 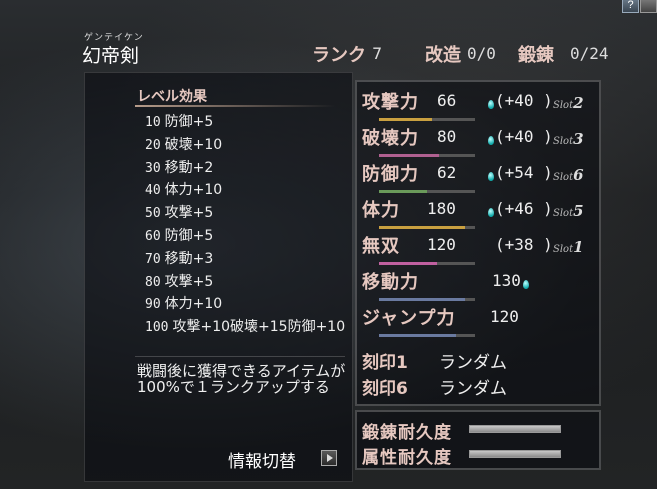 I want to click on stat-row: 移動力 130, so click(x=480, y=286).